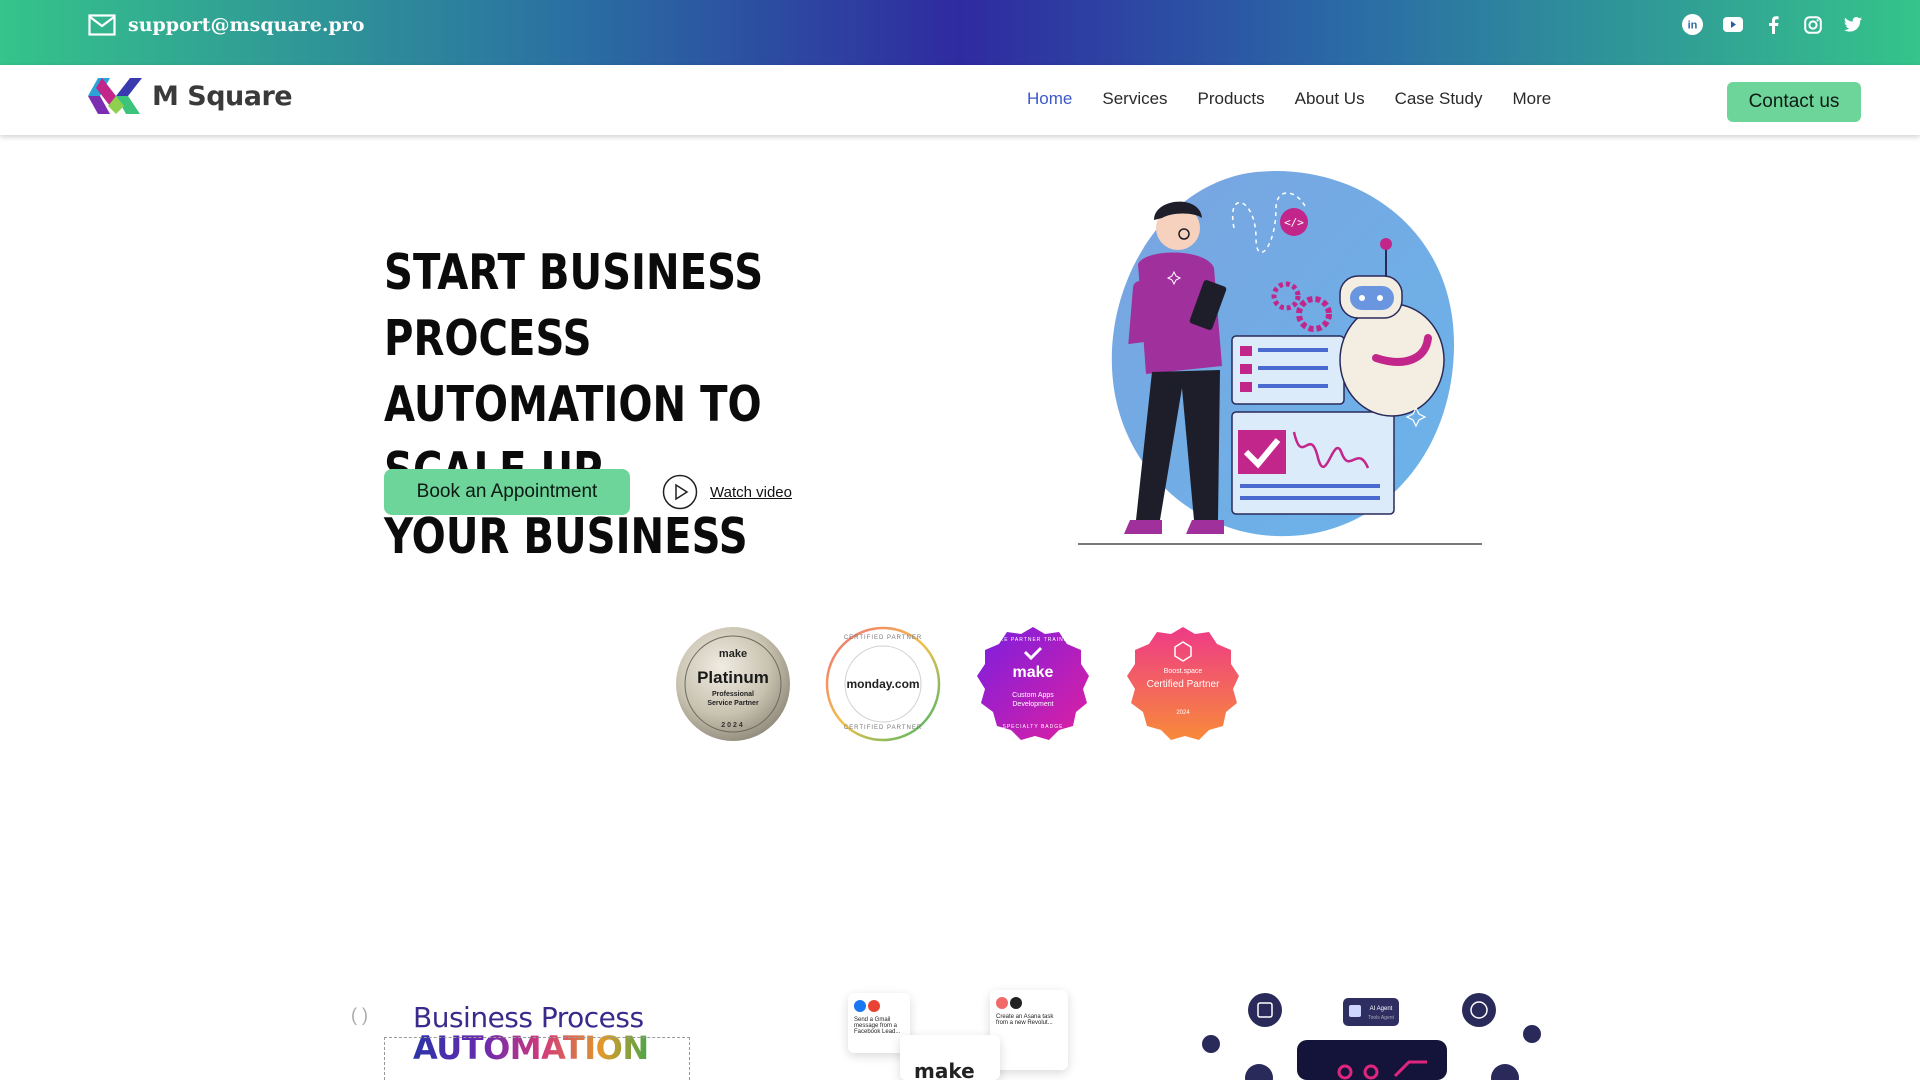 The height and width of the screenshot is (1080, 1920). I want to click on nav-item-case-study: Case Study, so click(1439, 99).